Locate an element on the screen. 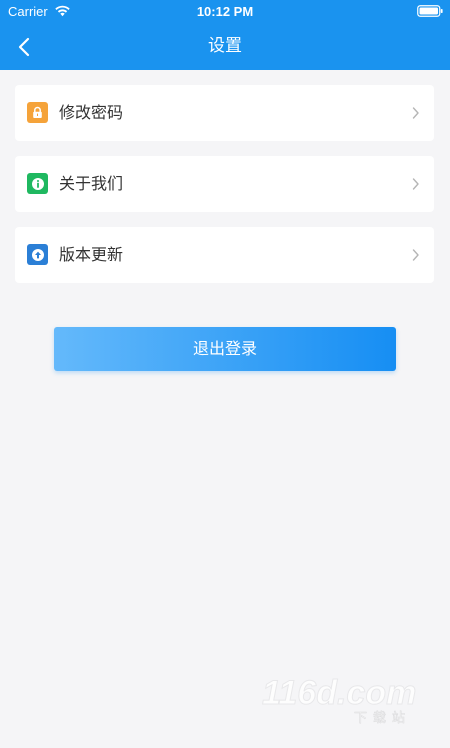 This screenshot has width=450, height=748. page-title: 设置 is located at coordinates (225, 46).